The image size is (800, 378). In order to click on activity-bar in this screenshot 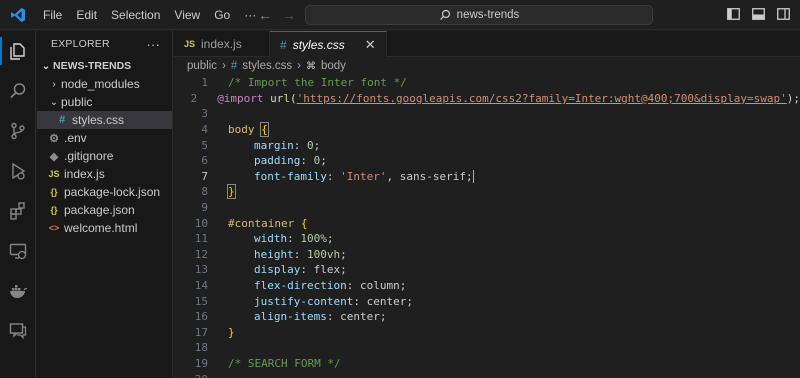, I will do `click(18, 204)`.